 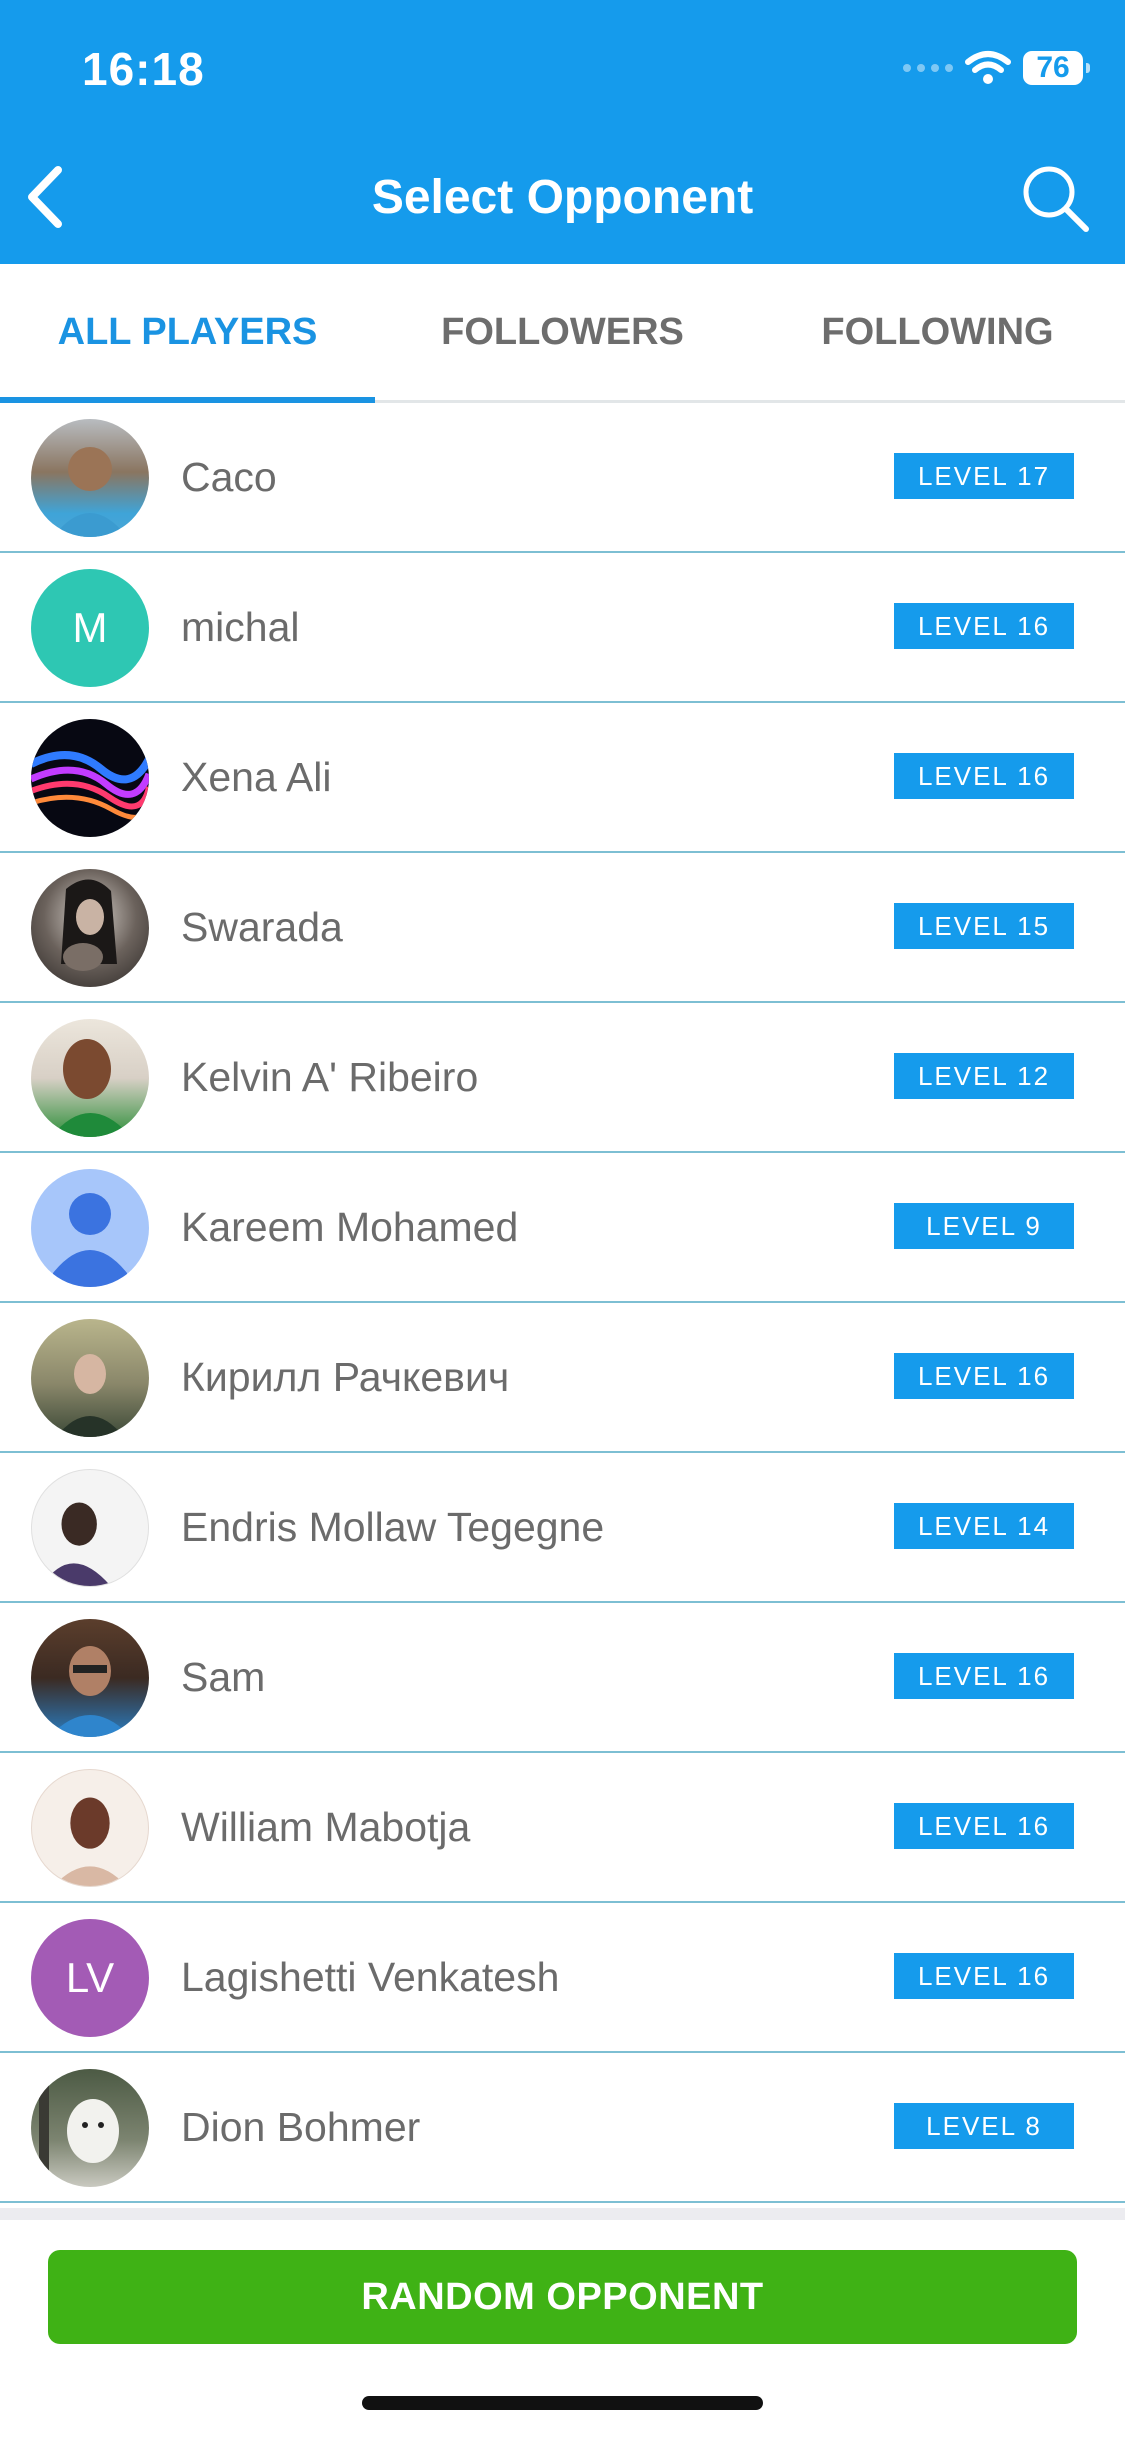 I want to click on player-name: michal, so click(x=240, y=626).